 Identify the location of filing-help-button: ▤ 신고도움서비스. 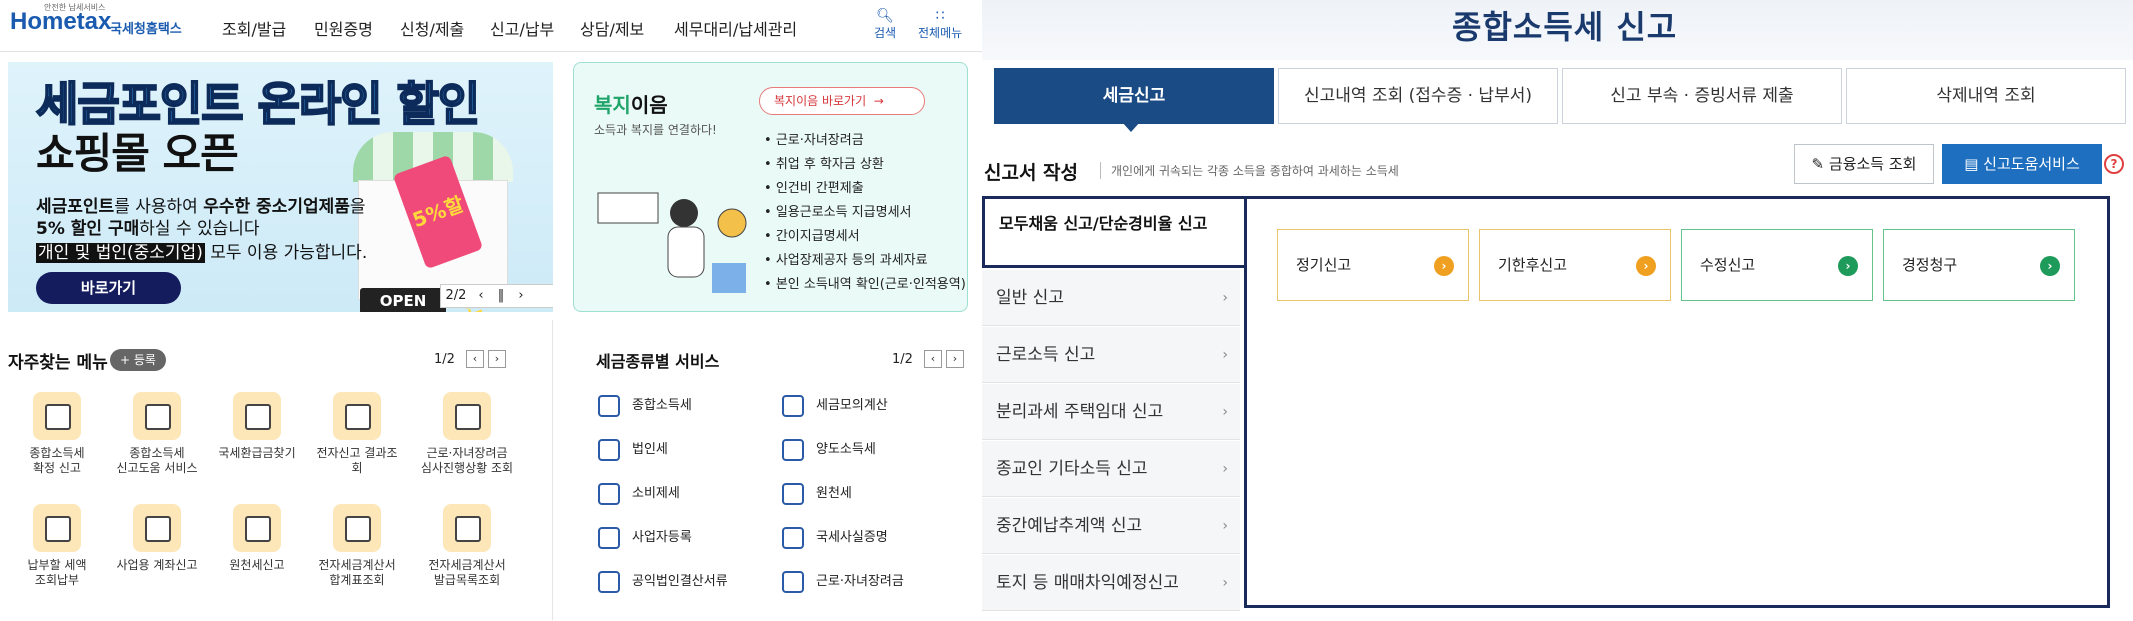
(2022, 164).